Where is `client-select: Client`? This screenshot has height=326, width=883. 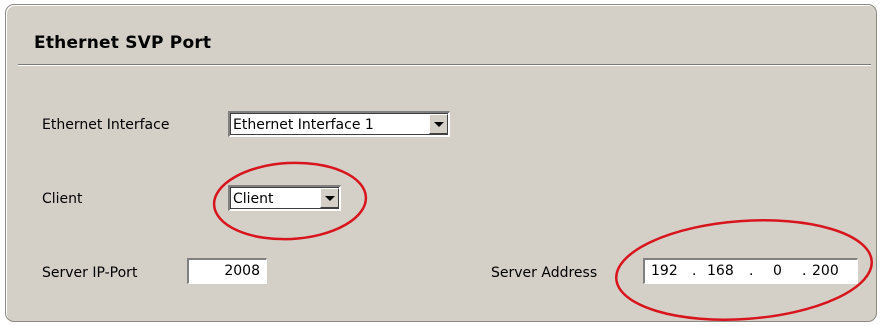 client-select: Client is located at coordinates (284, 198).